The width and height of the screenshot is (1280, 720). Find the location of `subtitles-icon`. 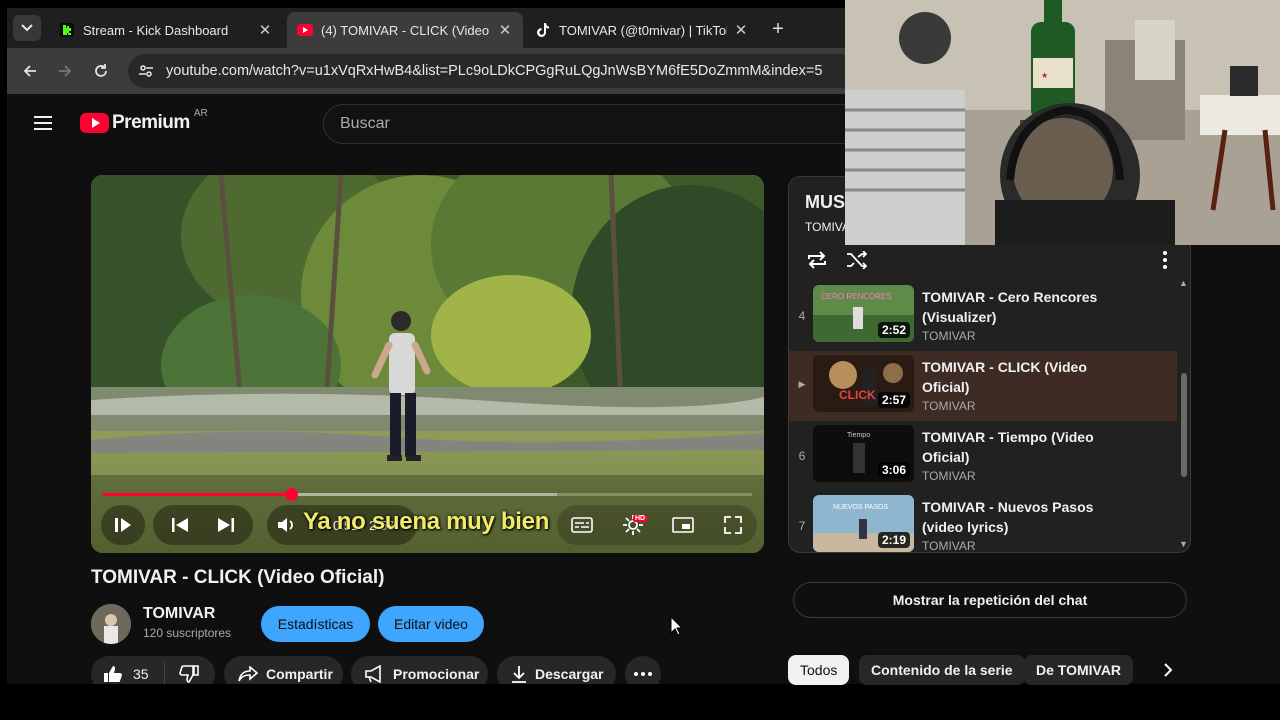

subtitles-icon is located at coordinates (582, 525).